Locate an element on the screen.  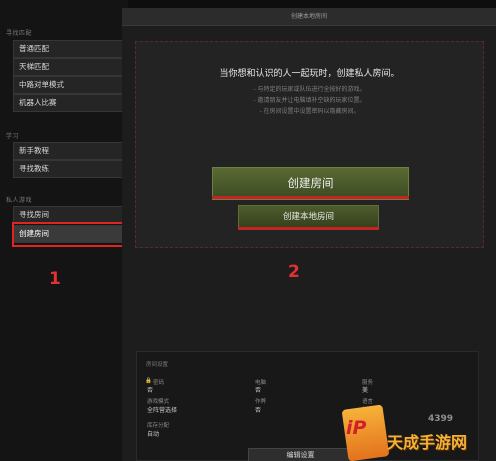
highlight-box is located at coordinates (70, 234).